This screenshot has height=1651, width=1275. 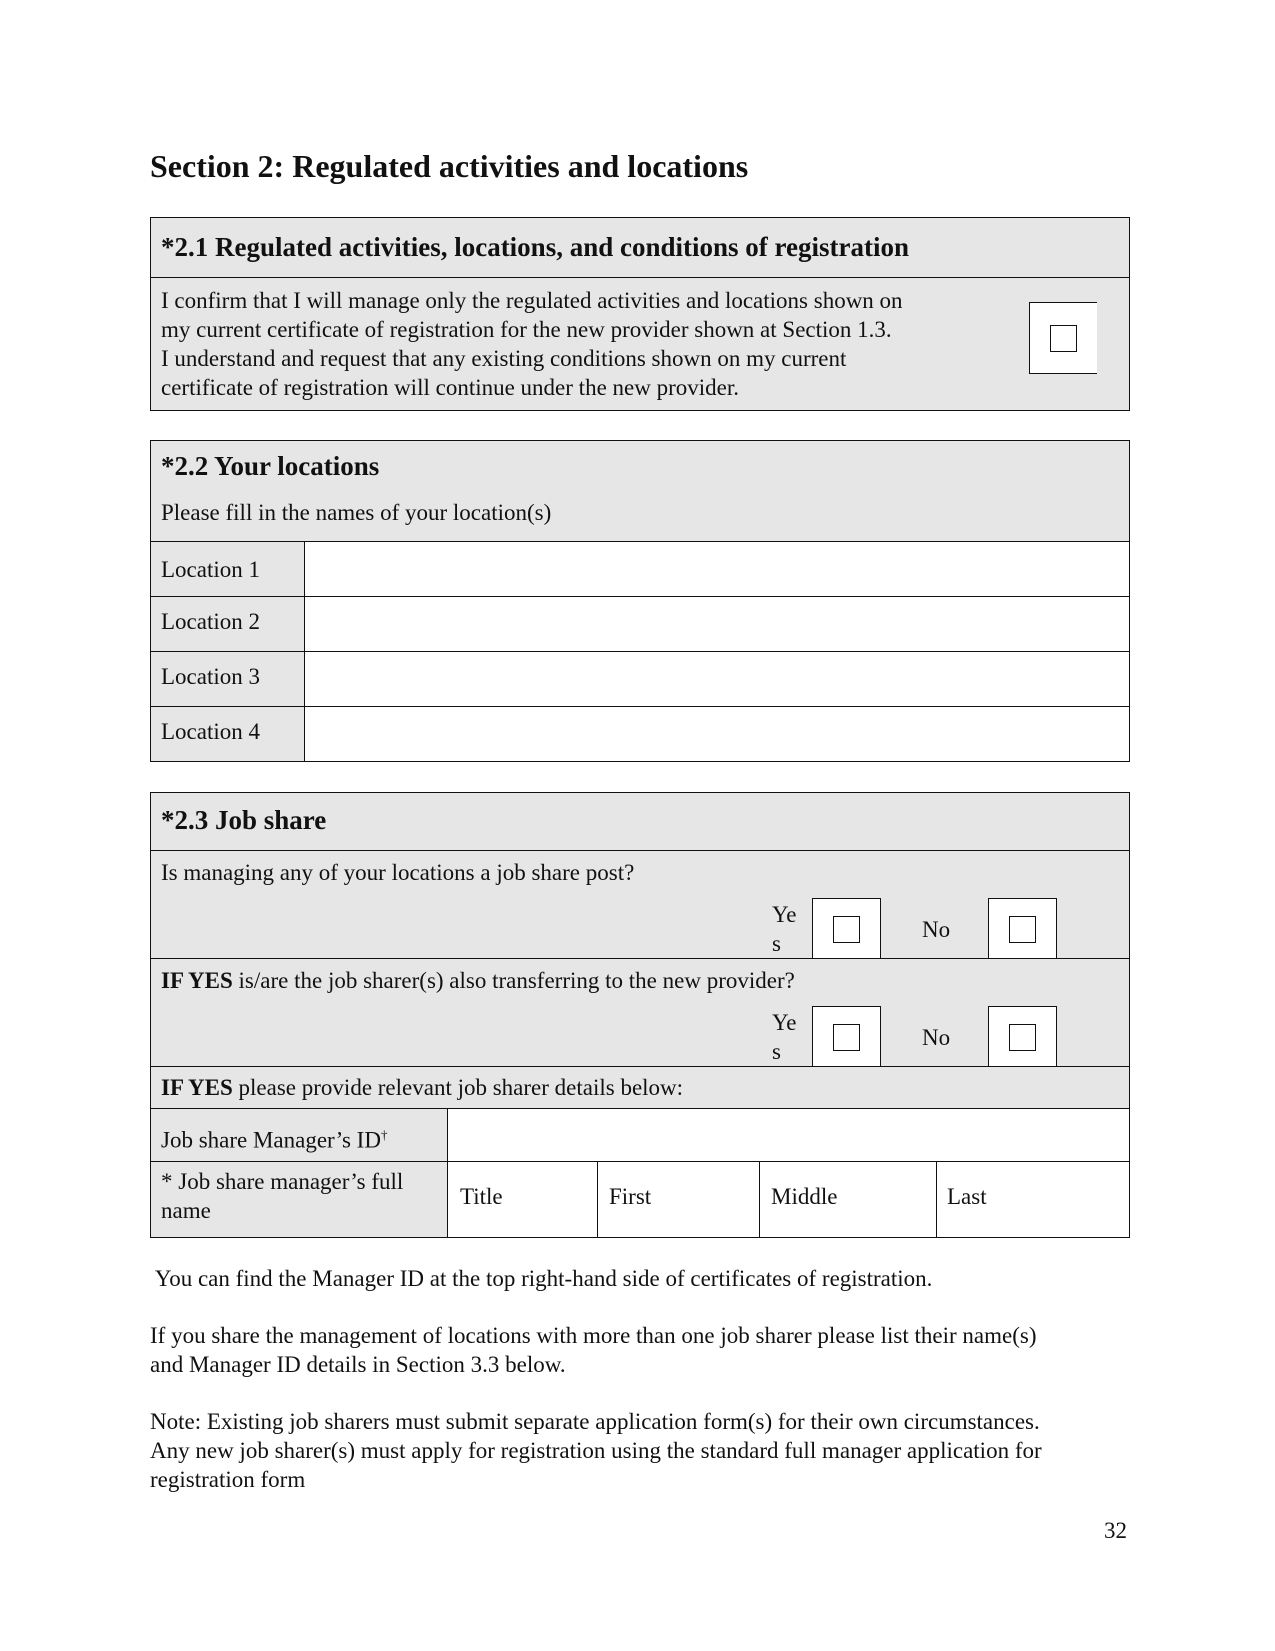 I want to click on q1-yes-label-1: Ye, so click(x=784, y=914).